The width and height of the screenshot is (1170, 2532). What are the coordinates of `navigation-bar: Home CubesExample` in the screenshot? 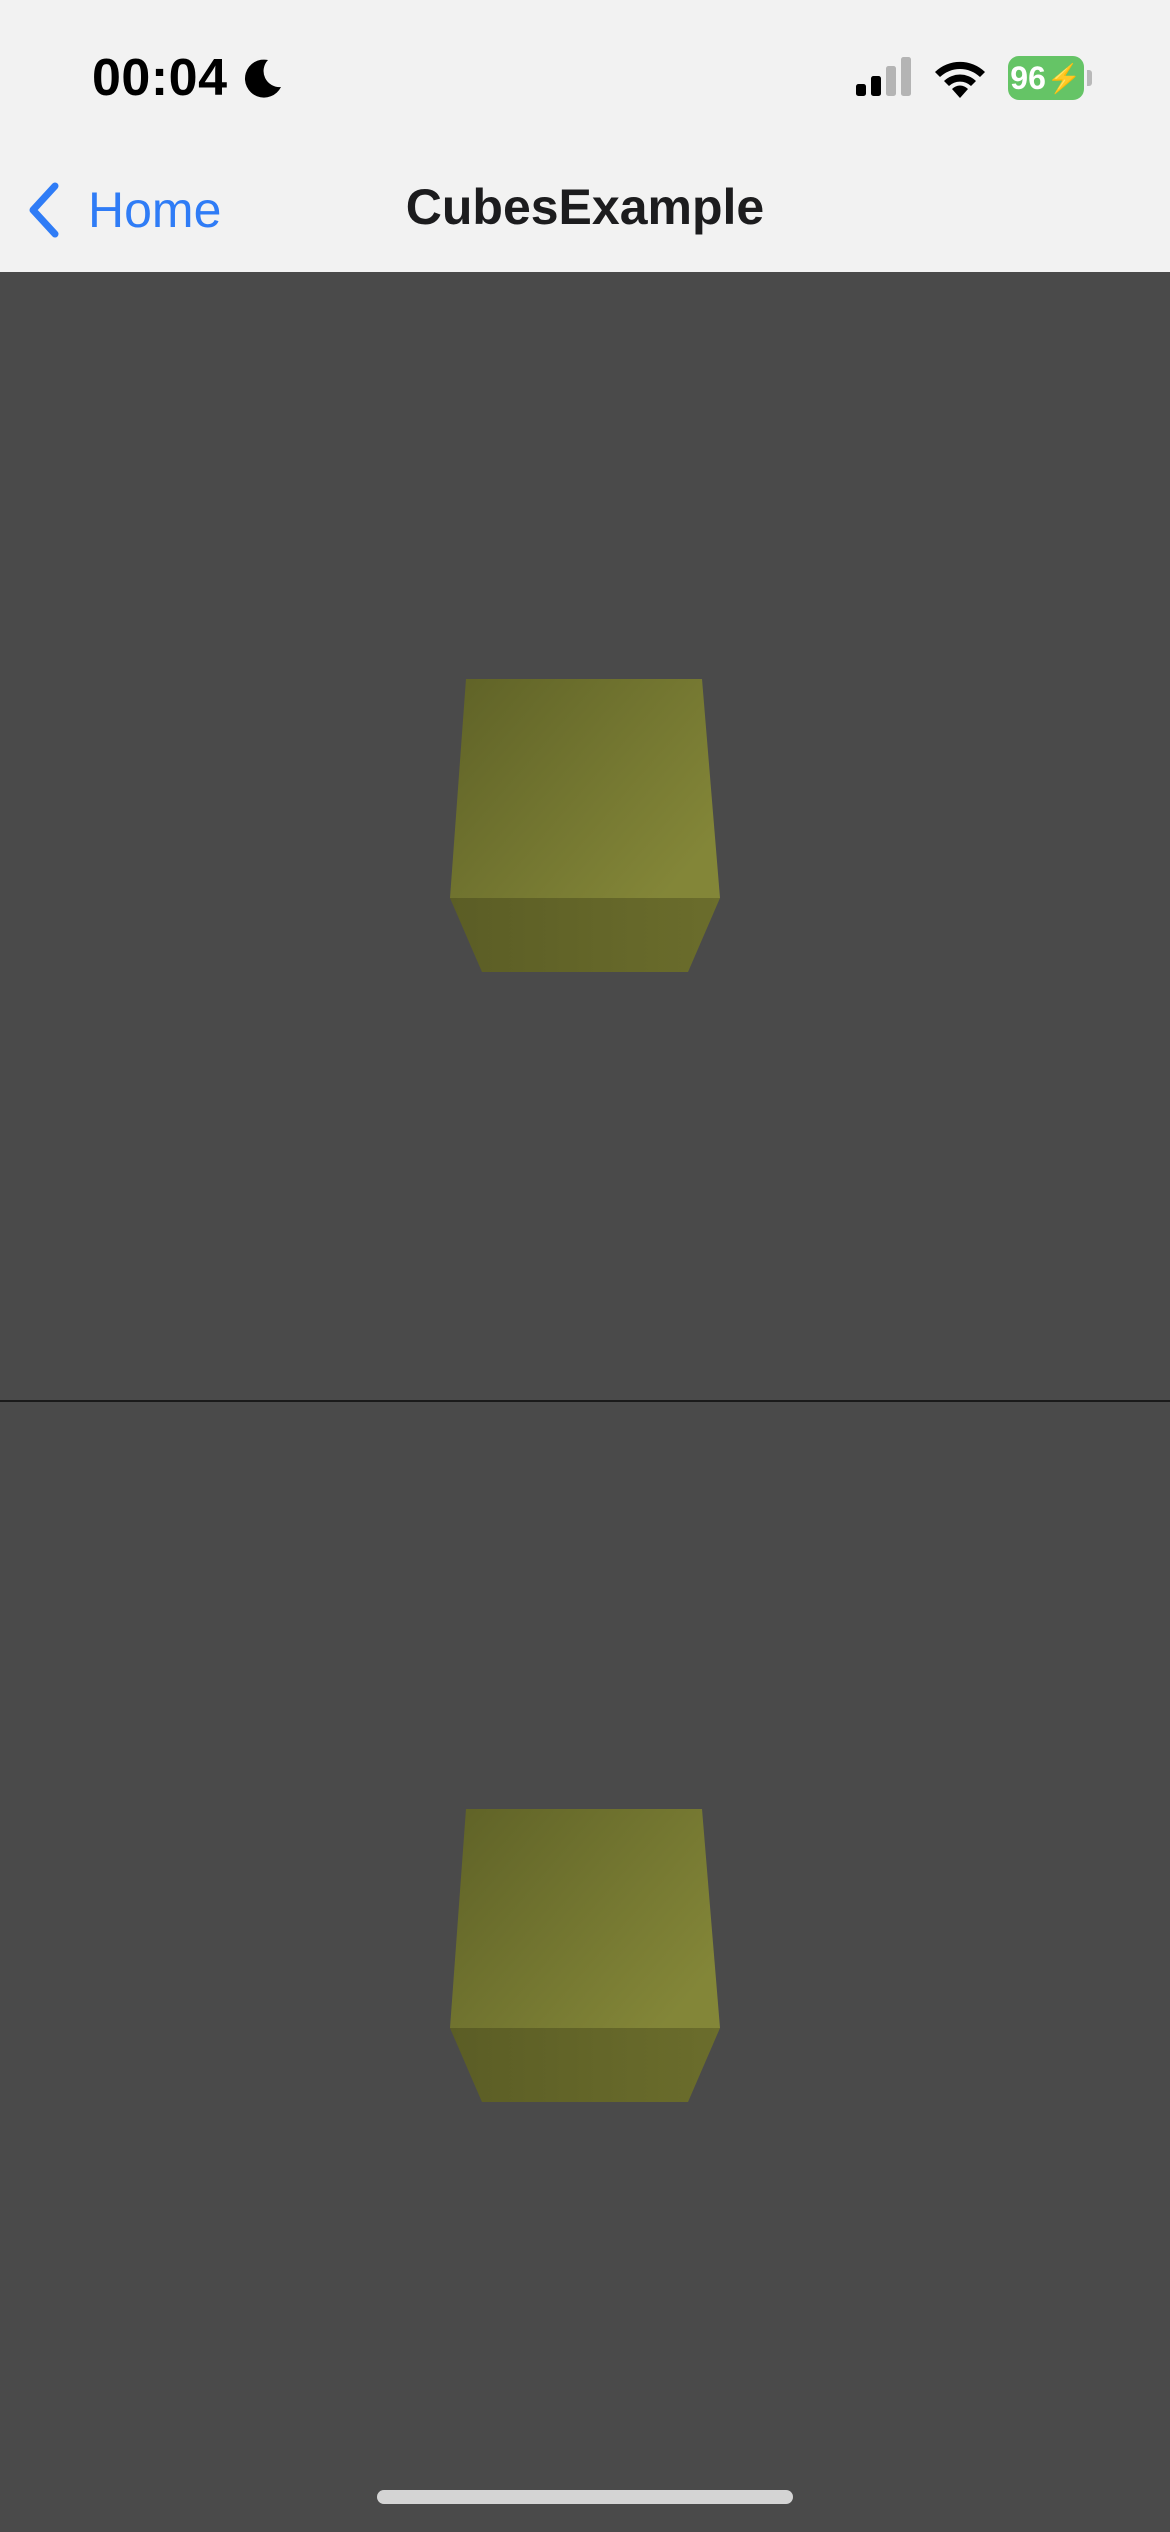 It's located at (585, 211).